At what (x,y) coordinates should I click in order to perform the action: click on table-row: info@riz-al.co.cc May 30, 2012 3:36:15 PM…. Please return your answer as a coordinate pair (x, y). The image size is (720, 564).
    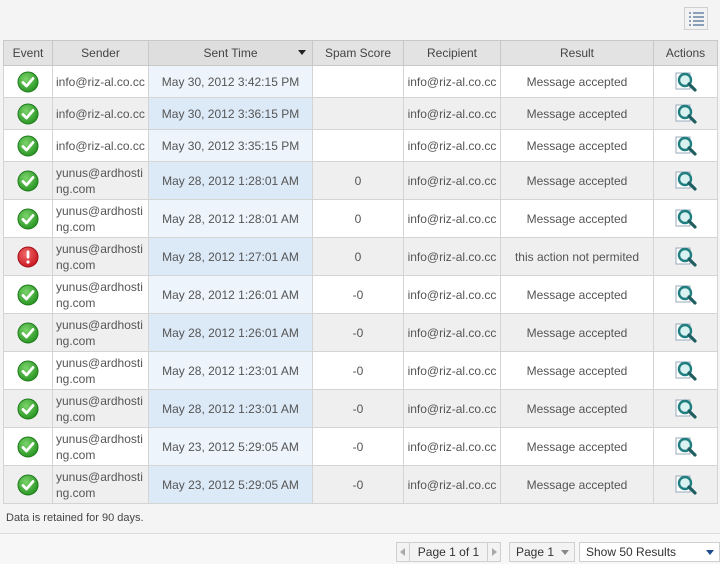
    Looking at the image, I should click on (360, 113).